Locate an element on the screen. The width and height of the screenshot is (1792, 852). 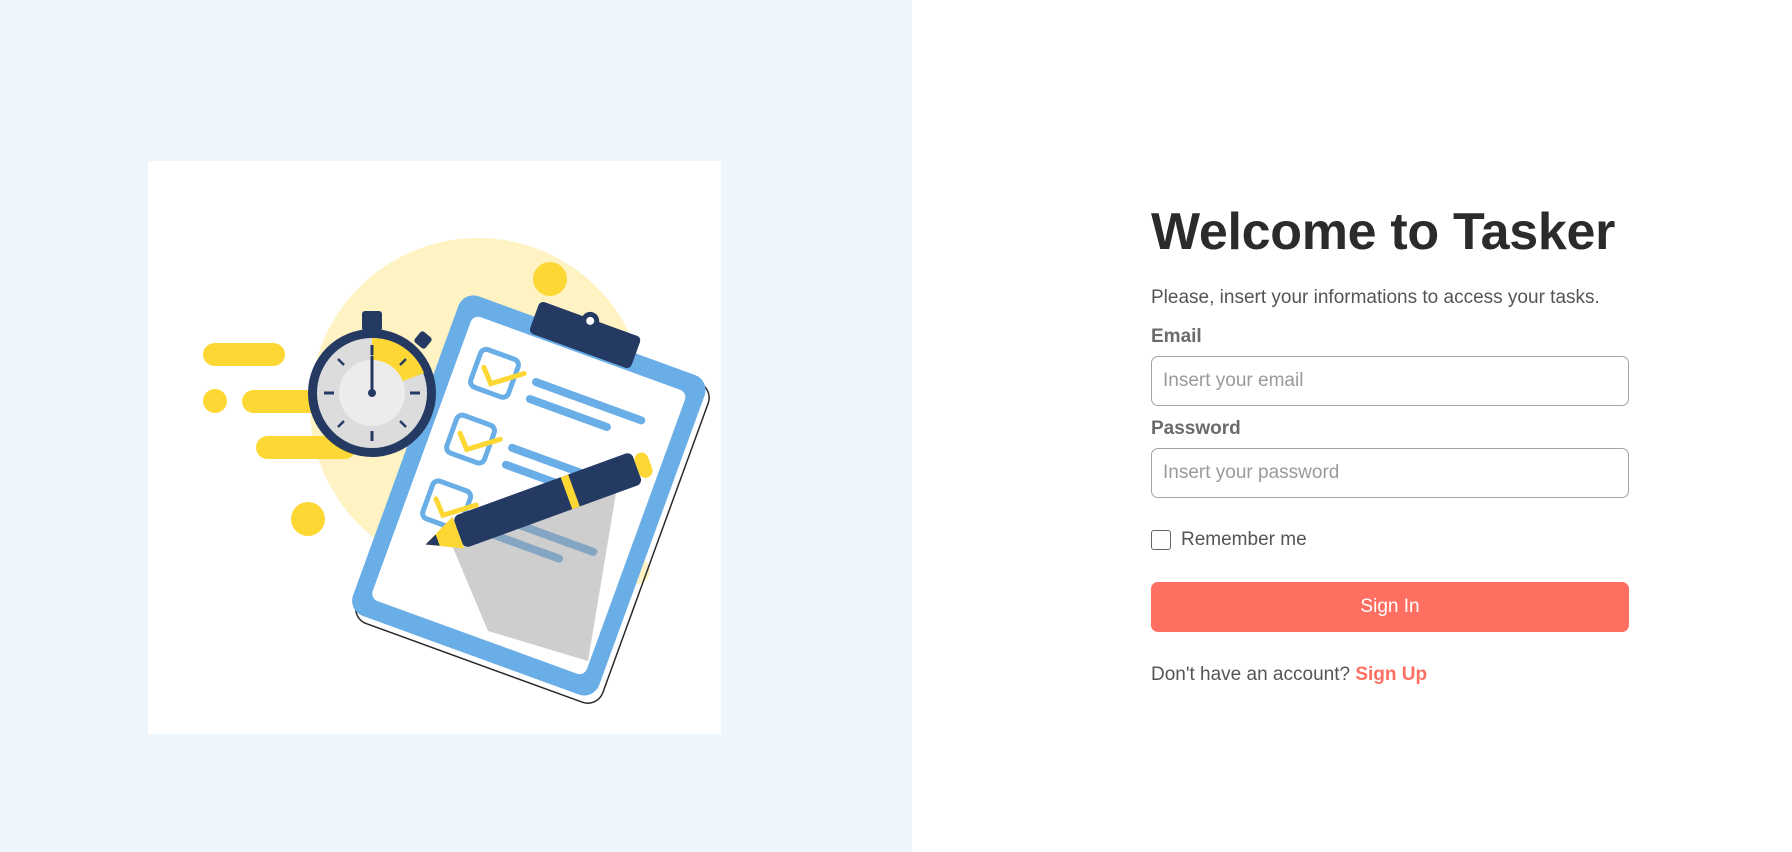
remember-me-checkbox is located at coordinates (1161, 540).